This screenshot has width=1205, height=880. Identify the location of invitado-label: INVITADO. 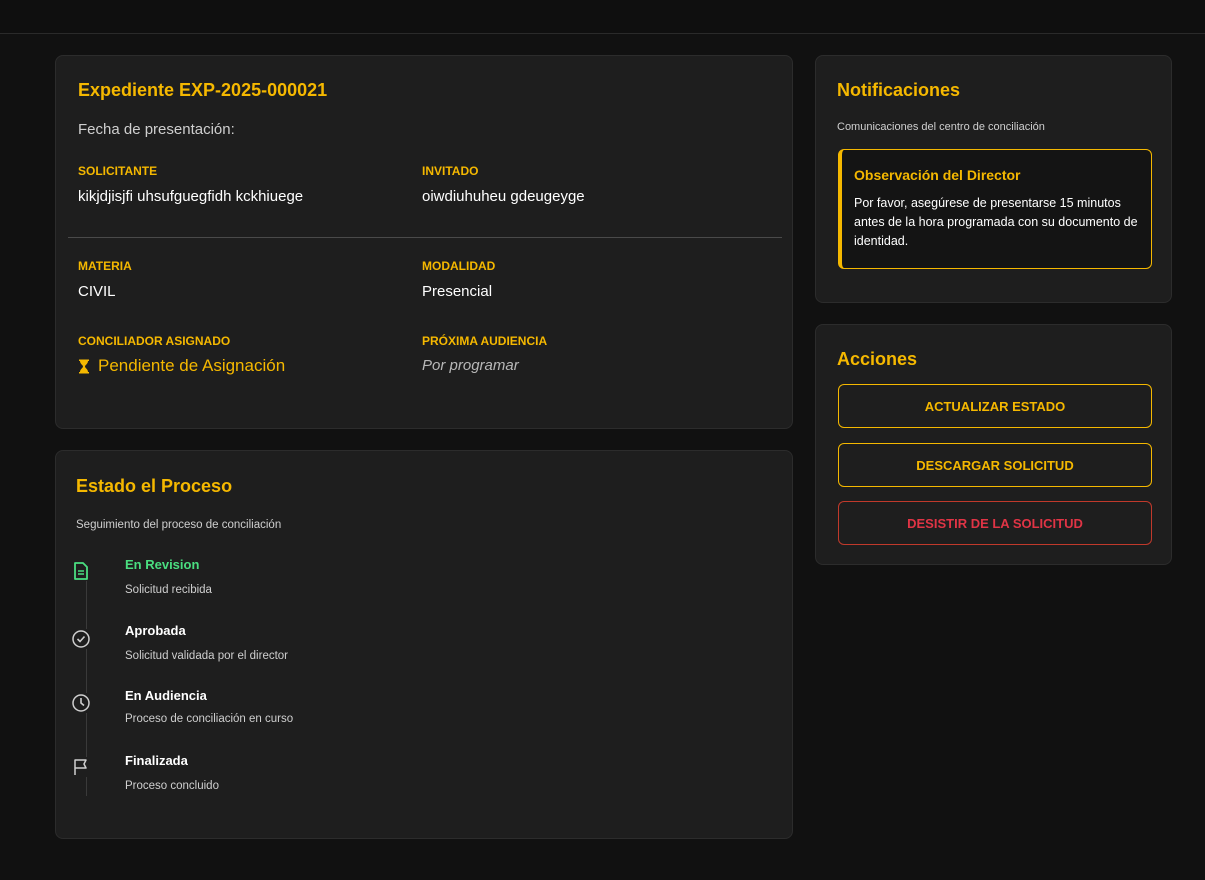
(450, 171).